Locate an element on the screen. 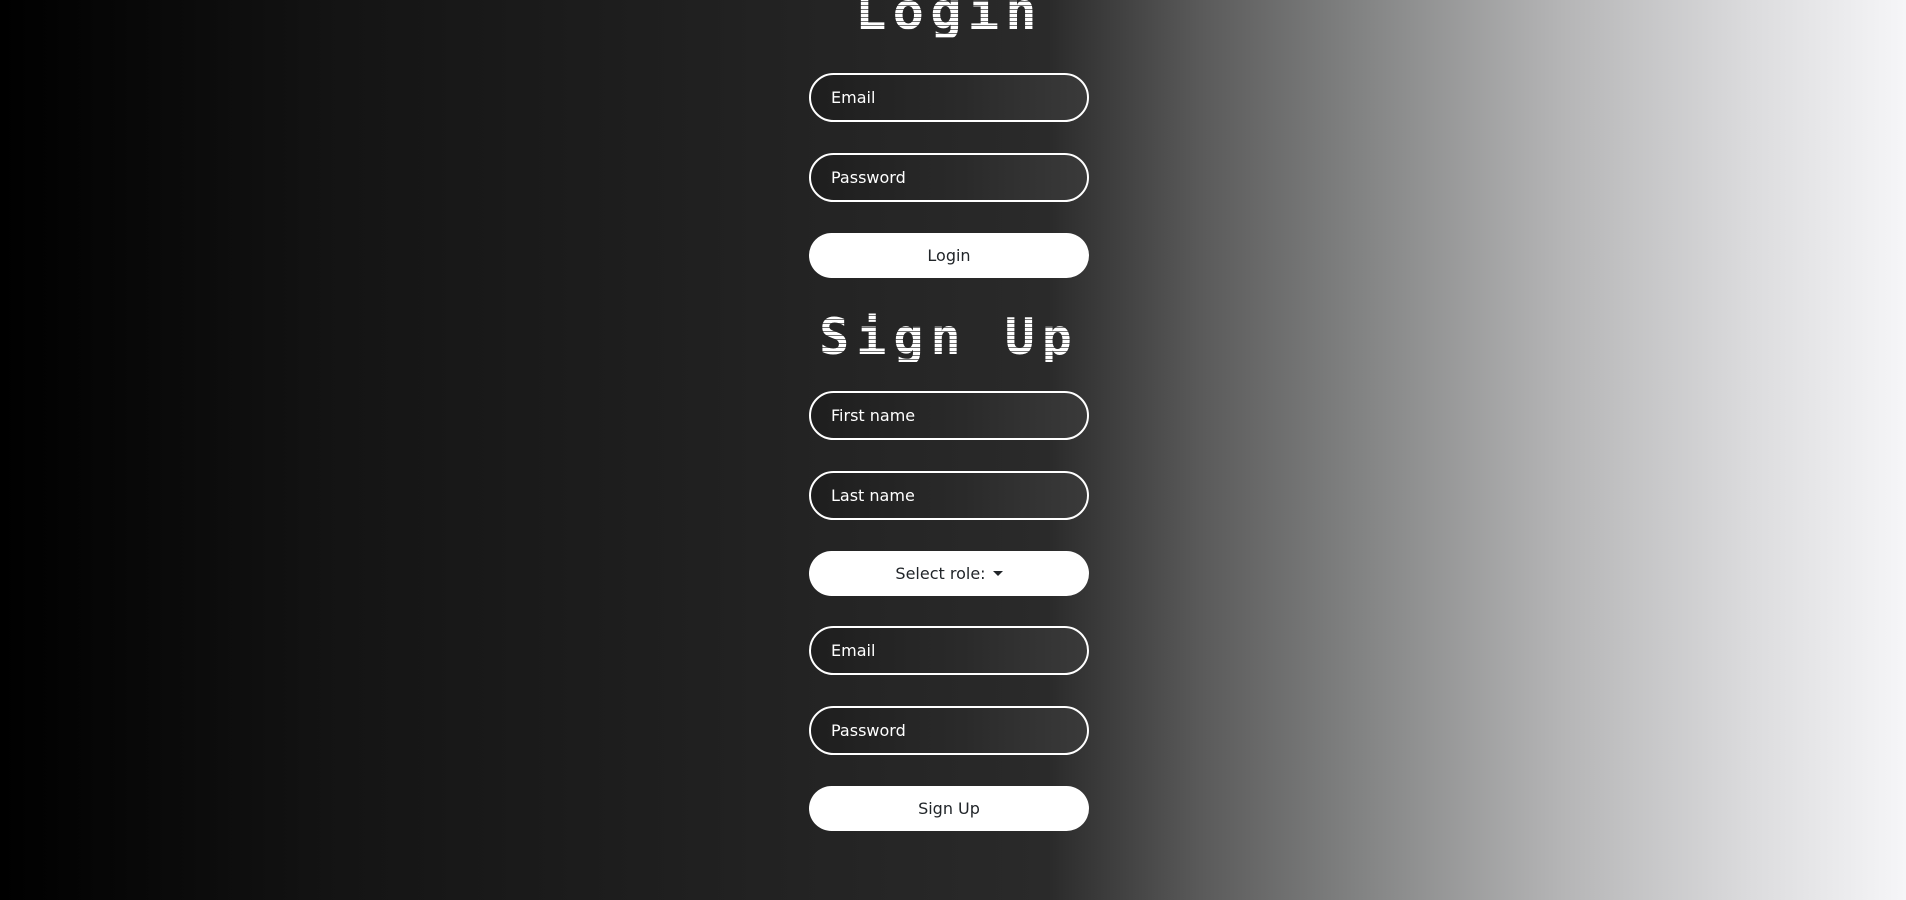  signup-button-label: Sign Up is located at coordinates (949, 808).